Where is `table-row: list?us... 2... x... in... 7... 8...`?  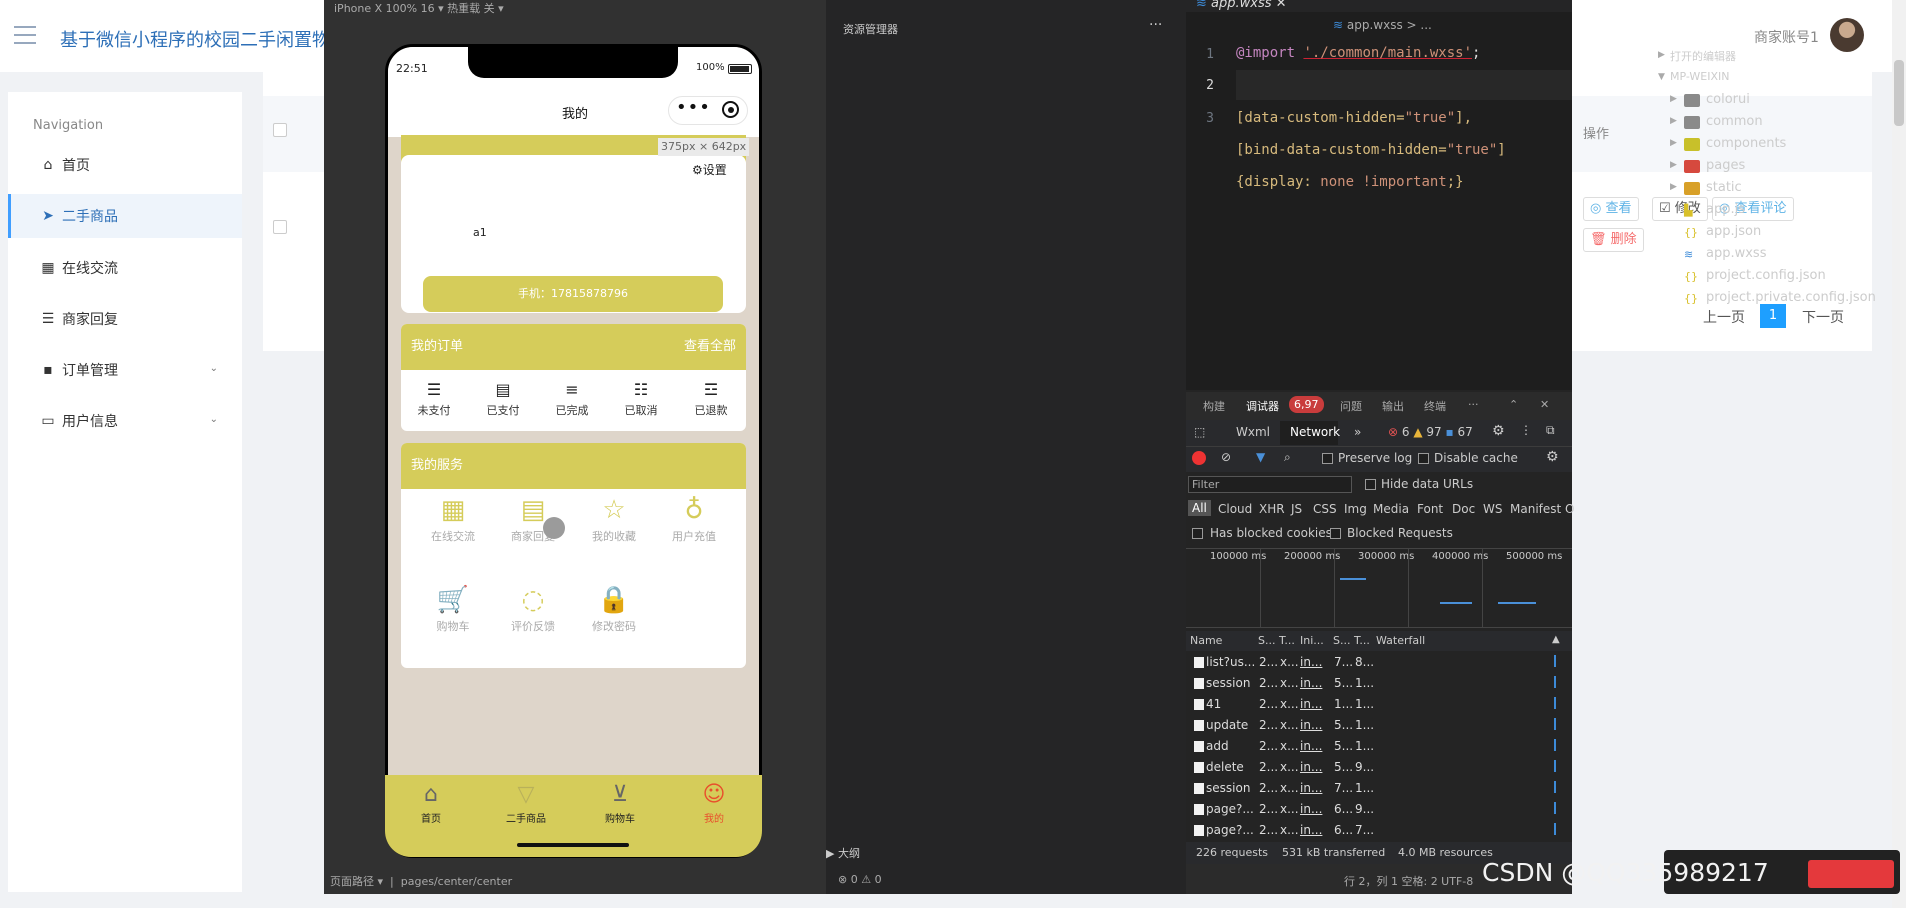
table-row: list?us... 2... x... in... 7... 8... is located at coordinates (1379, 662).